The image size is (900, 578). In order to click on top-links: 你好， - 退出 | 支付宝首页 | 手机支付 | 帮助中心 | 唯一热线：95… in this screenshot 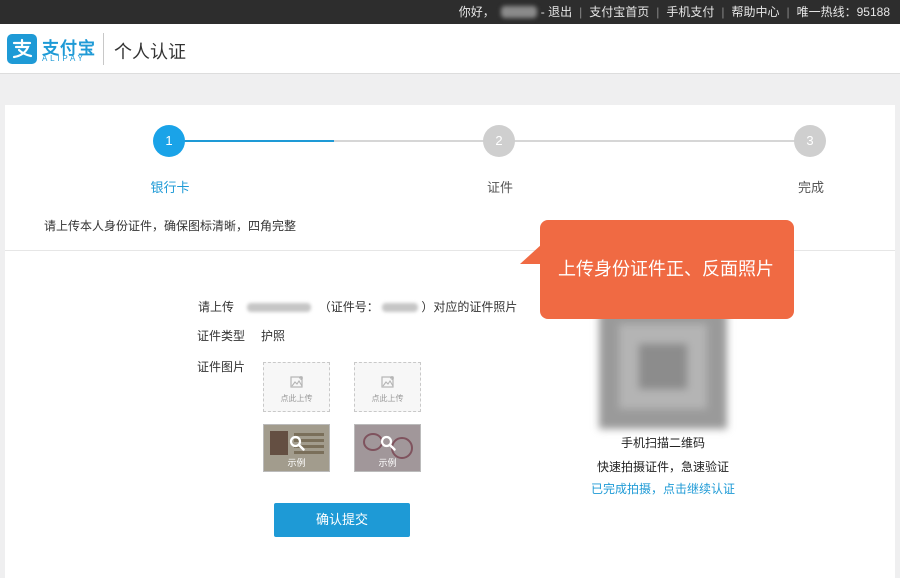, I will do `click(674, 12)`.